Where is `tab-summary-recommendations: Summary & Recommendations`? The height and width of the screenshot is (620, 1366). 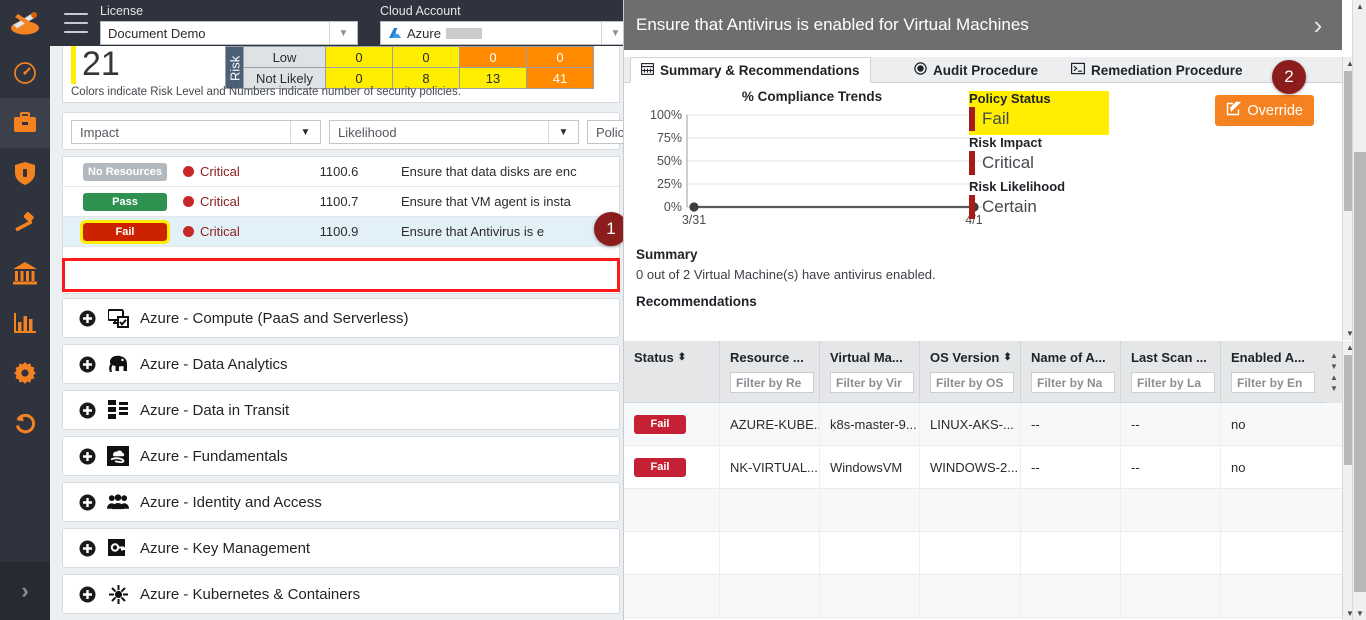 tab-summary-recommendations: Summary & Recommendations is located at coordinates (750, 70).